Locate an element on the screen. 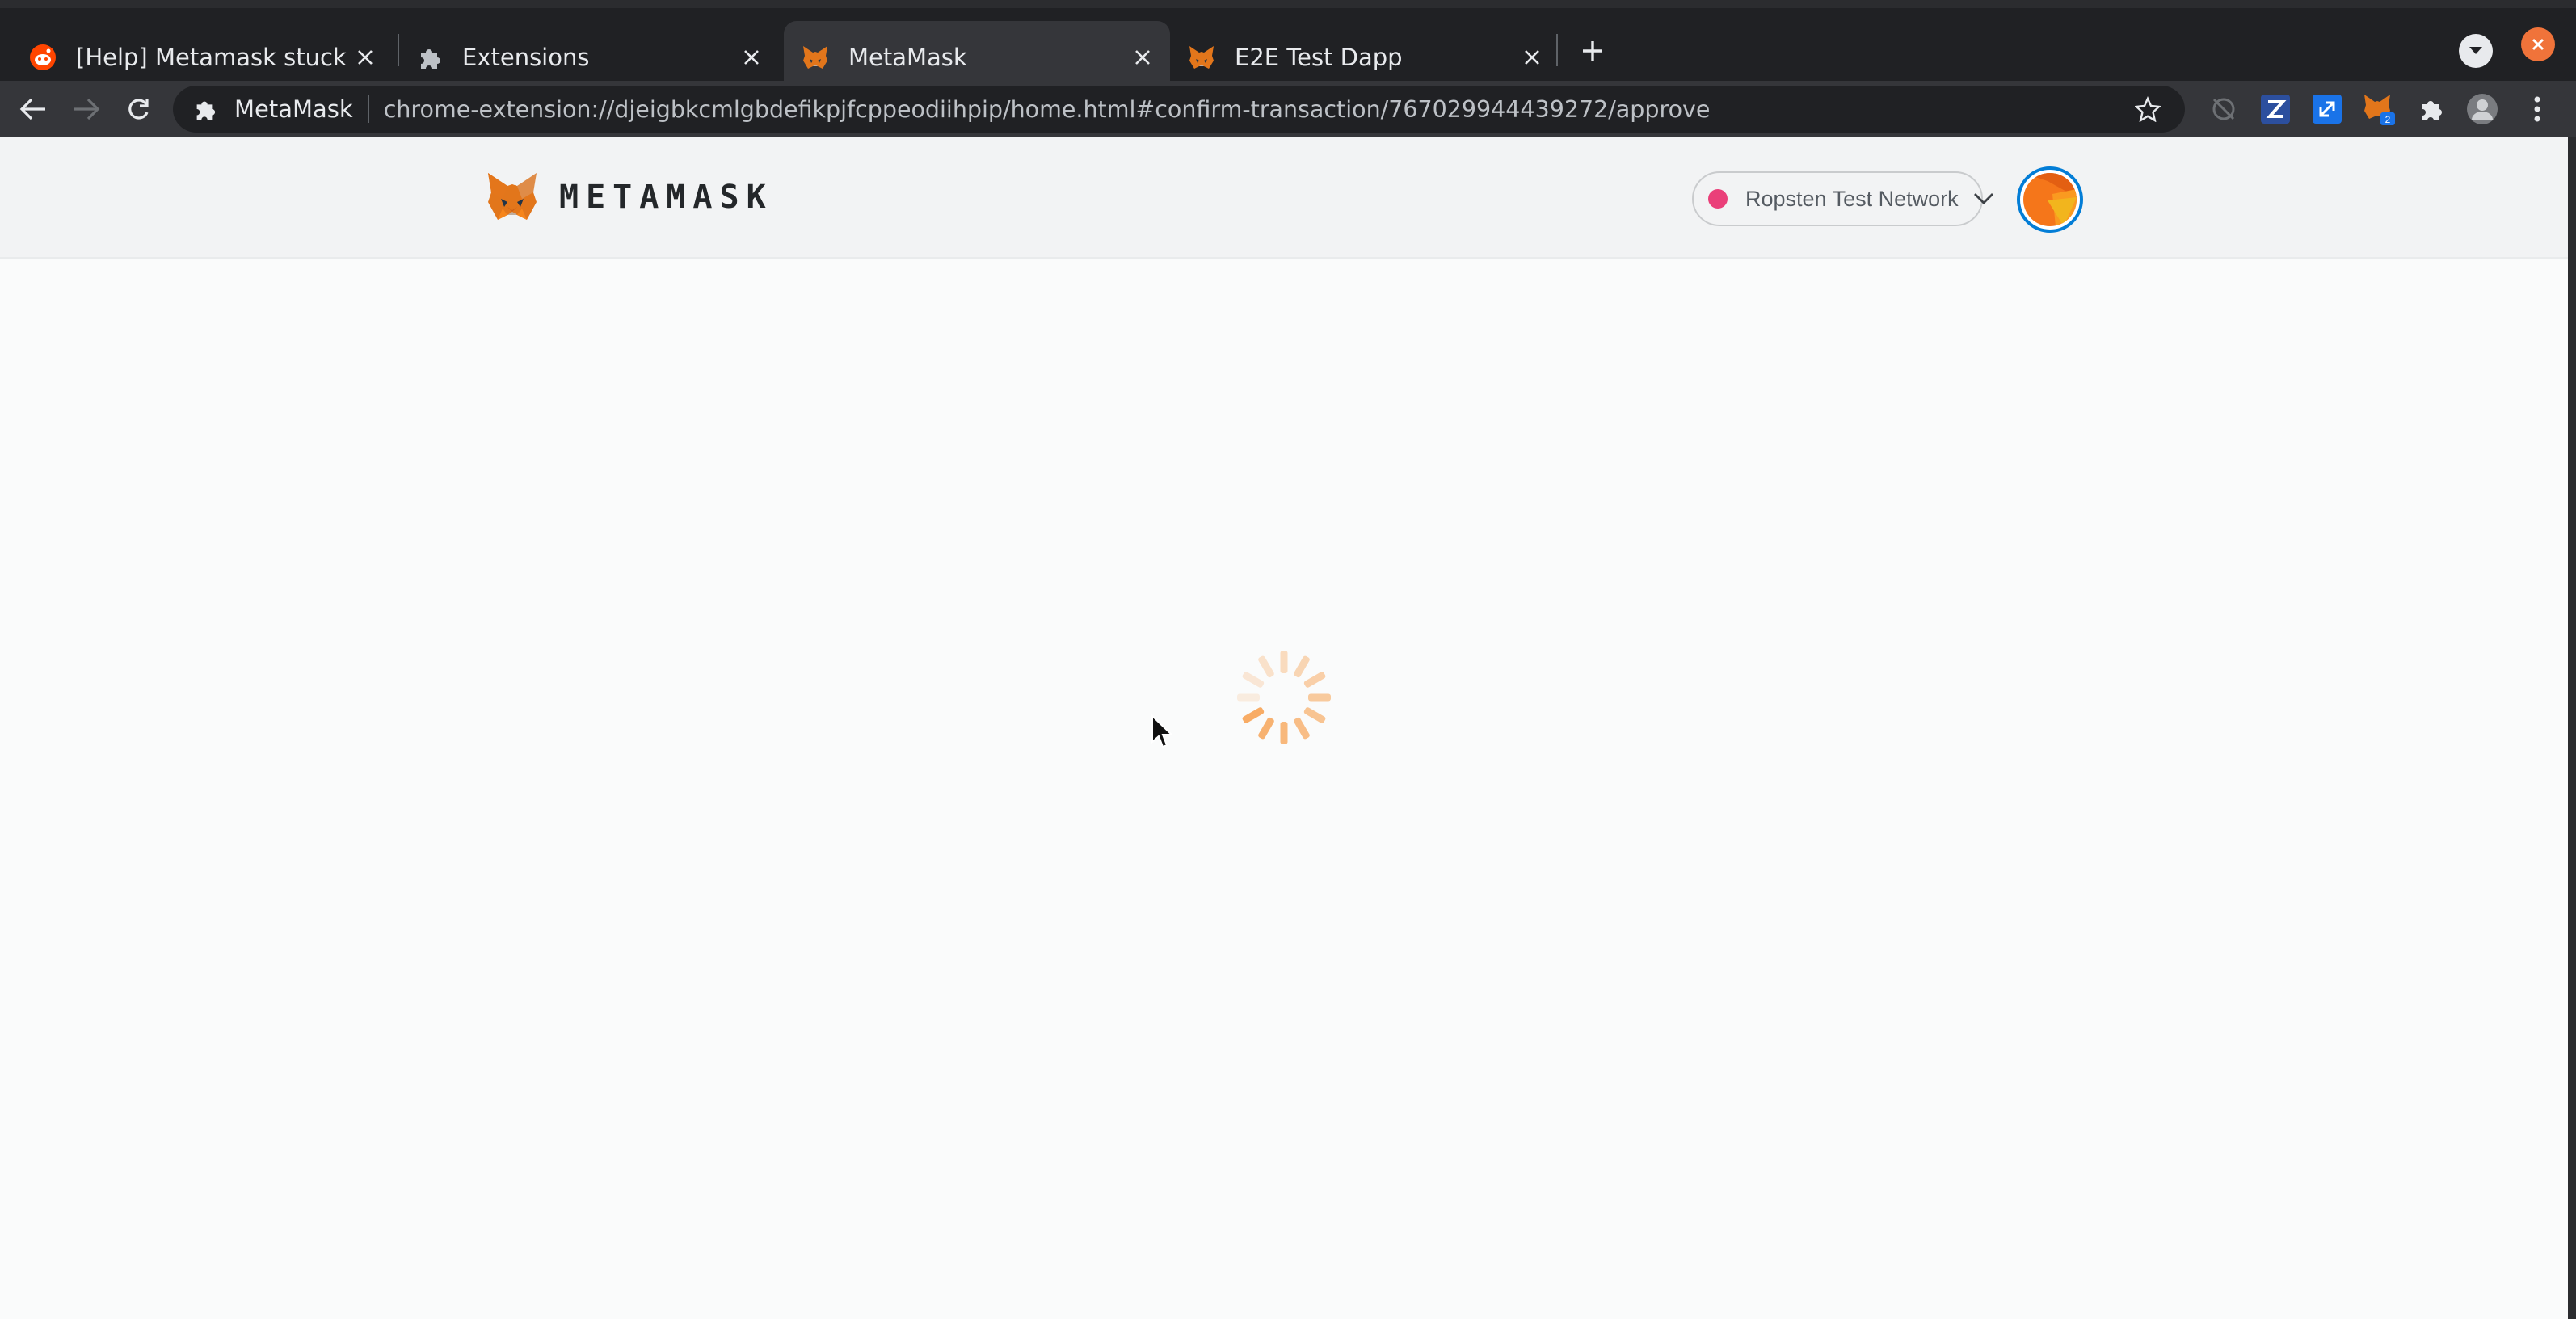 The image size is (2576, 1319). tab-title: [Help] Metamask stuck at loa is located at coordinates (212, 57).